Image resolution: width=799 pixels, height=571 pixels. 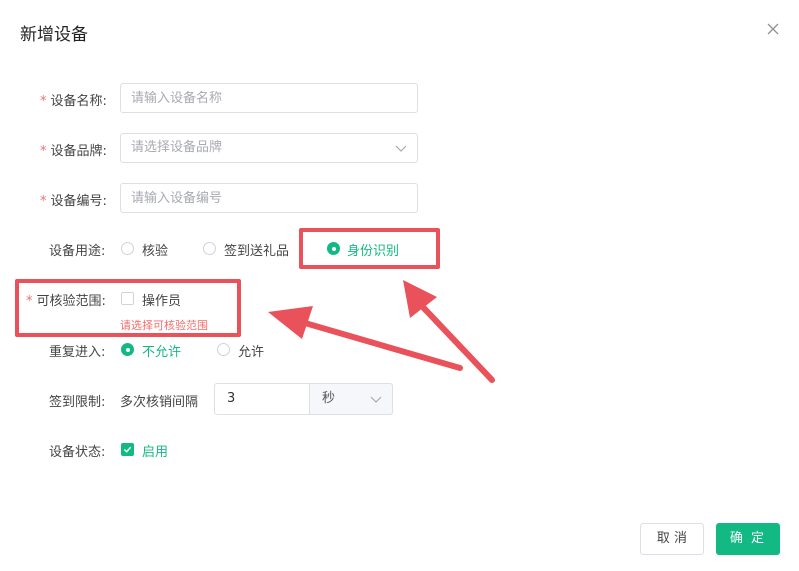 What do you see at coordinates (420, 299) in the screenshot?
I see `arrow-to-identity-head` at bounding box center [420, 299].